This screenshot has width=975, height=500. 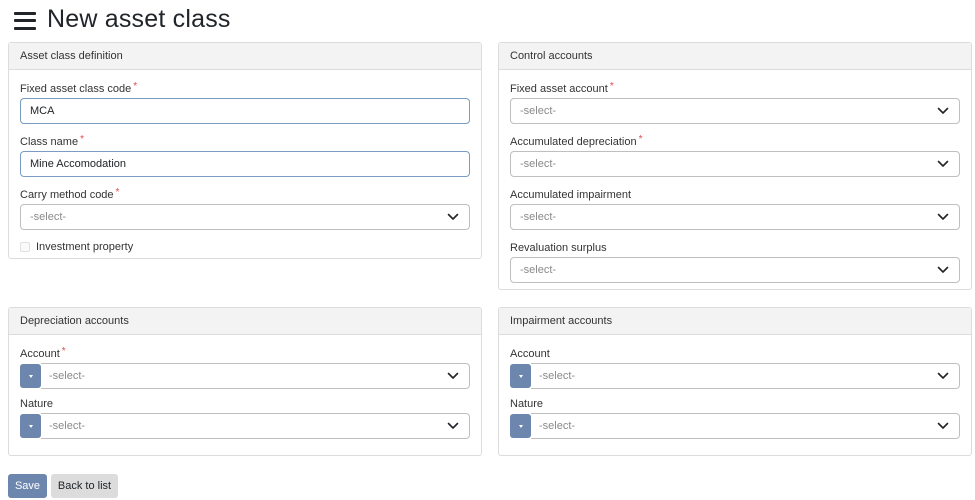 I want to click on accumulated-depreciation-select: -select-, so click(x=735, y=164).